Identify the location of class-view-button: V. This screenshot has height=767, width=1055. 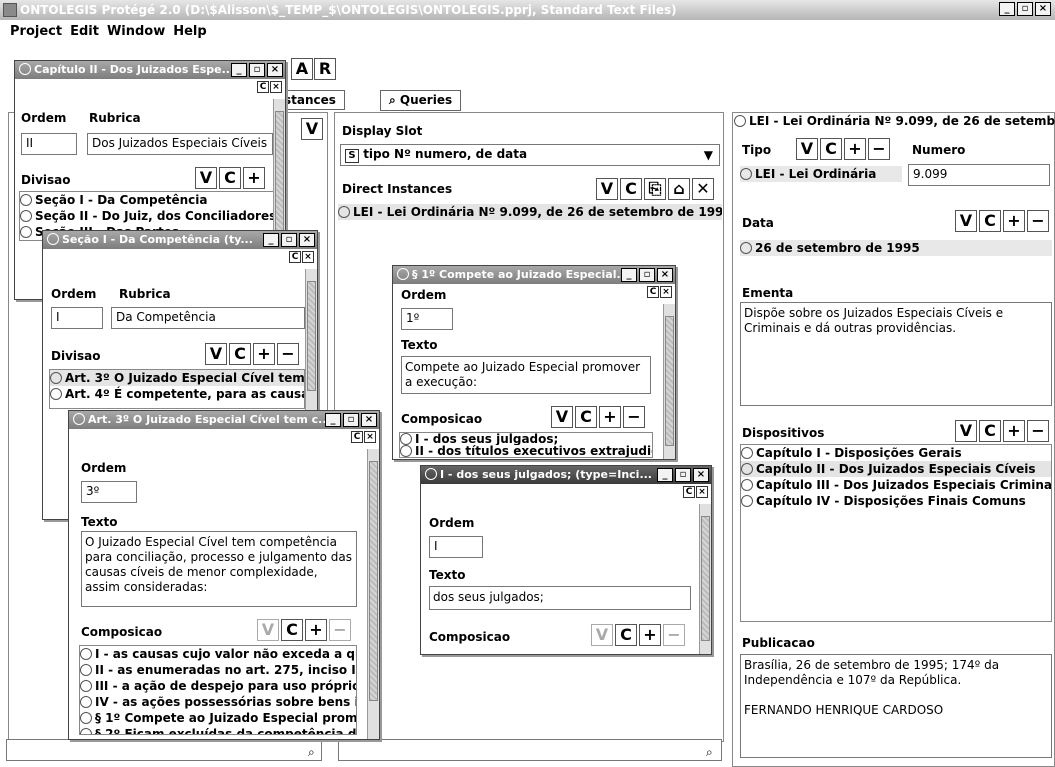
(312, 129).